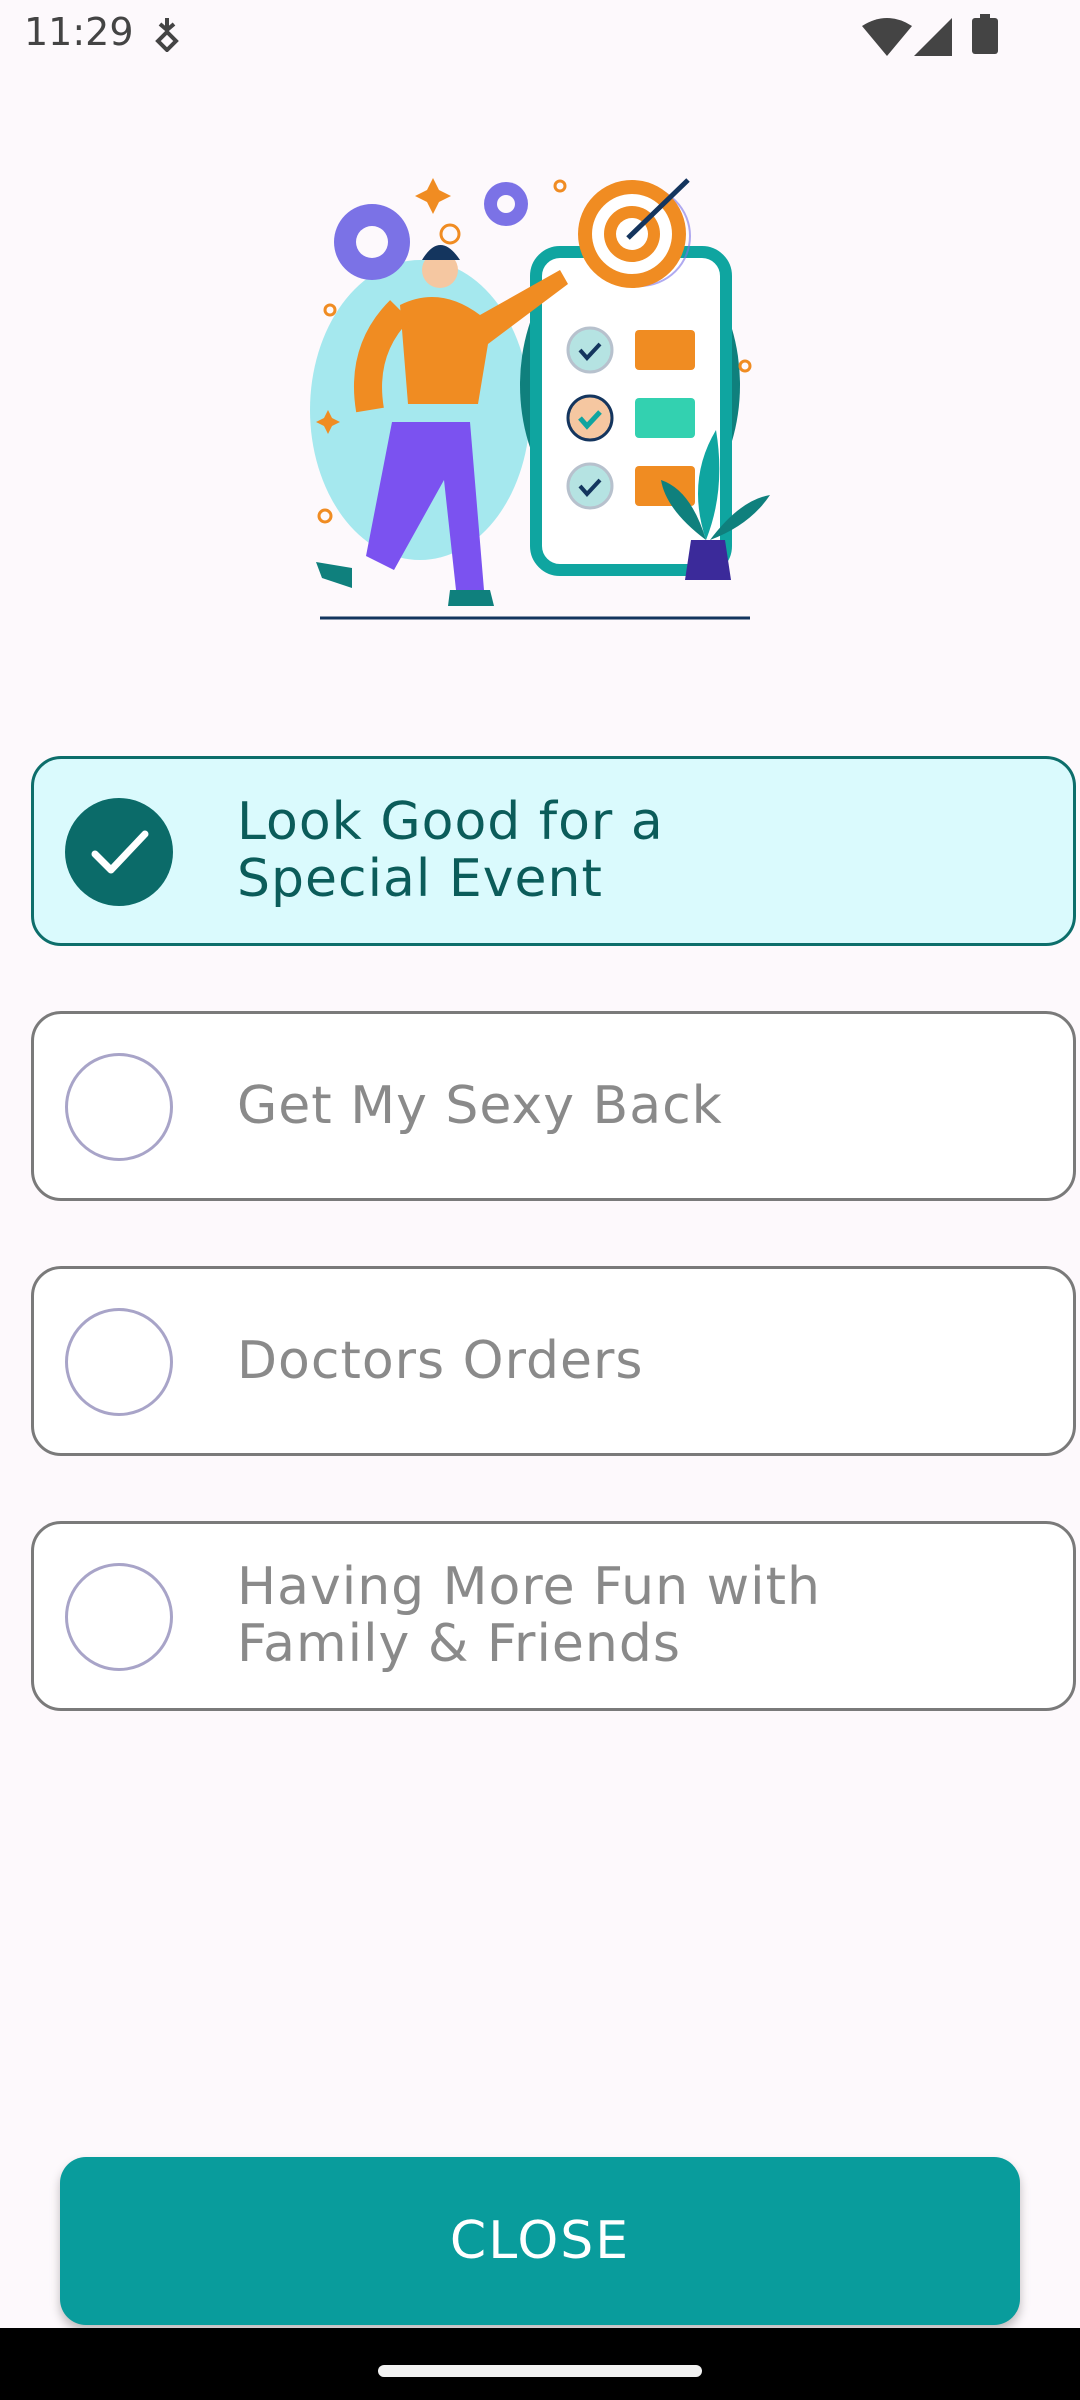 This screenshot has width=1080, height=2400. I want to click on goal-option-label: Doctors Orders, so click(440, 1360).